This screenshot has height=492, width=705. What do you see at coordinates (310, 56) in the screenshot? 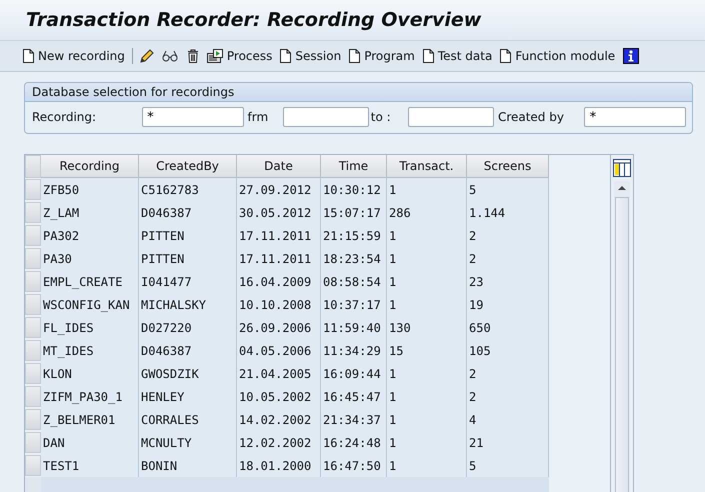
I see `toolbar-button: Session` at bounding box center [310, 56].